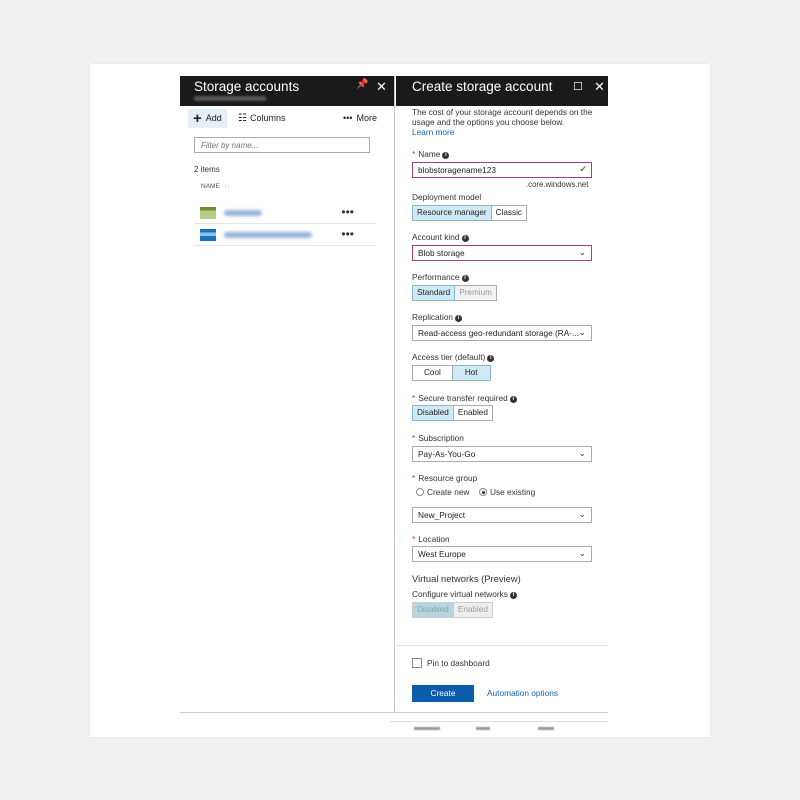  I want to click on pin-label: Pin to dashboard, so click(458, 663).